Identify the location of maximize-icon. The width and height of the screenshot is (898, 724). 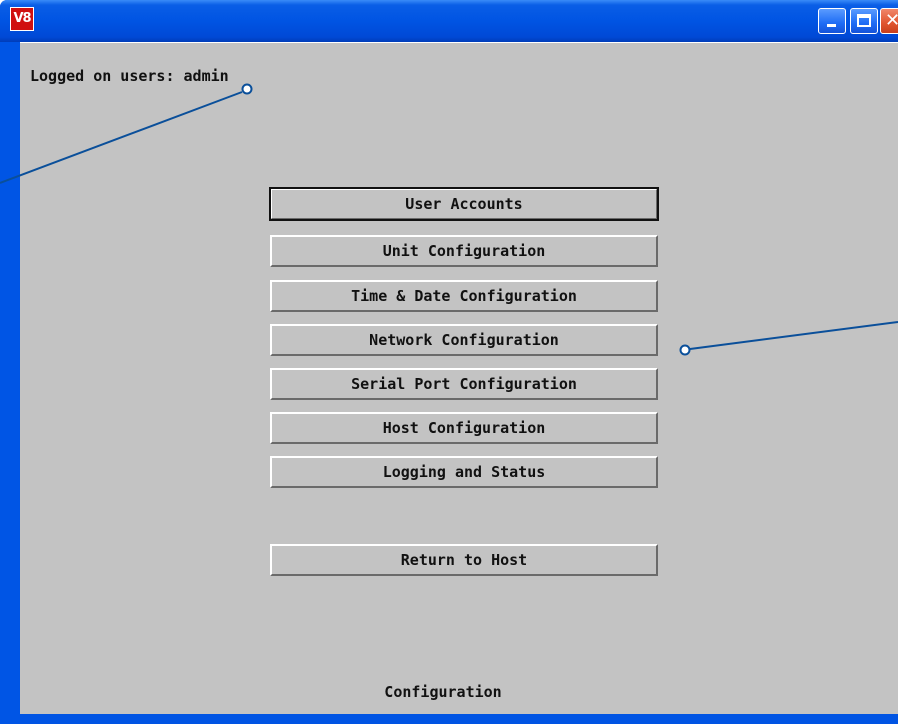
(864, 20).